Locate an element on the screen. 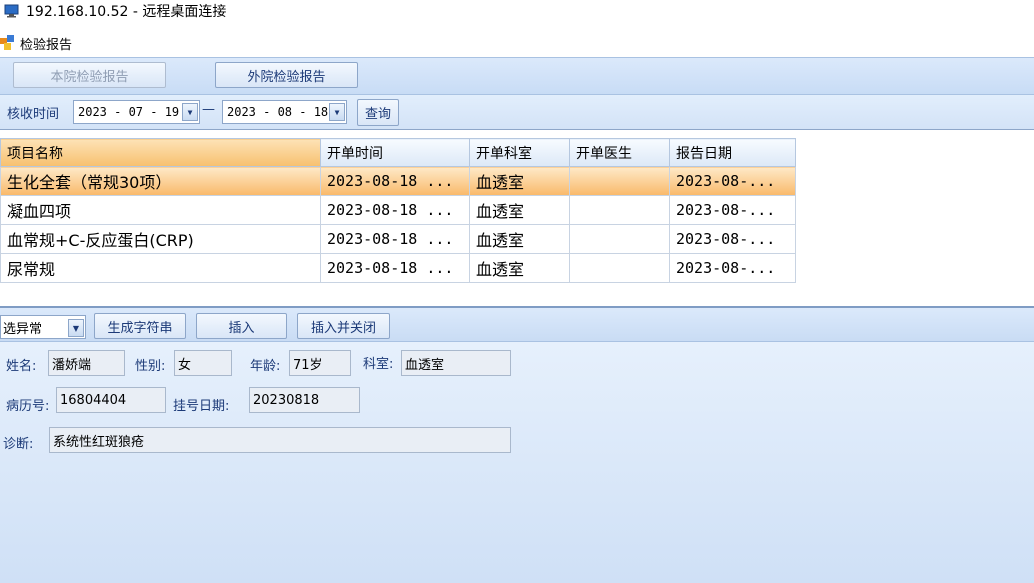 The image size is (1034, 583). report-source-toolbar: 本院检验报告 外院检验报告 is located at coordinates (517, 76).